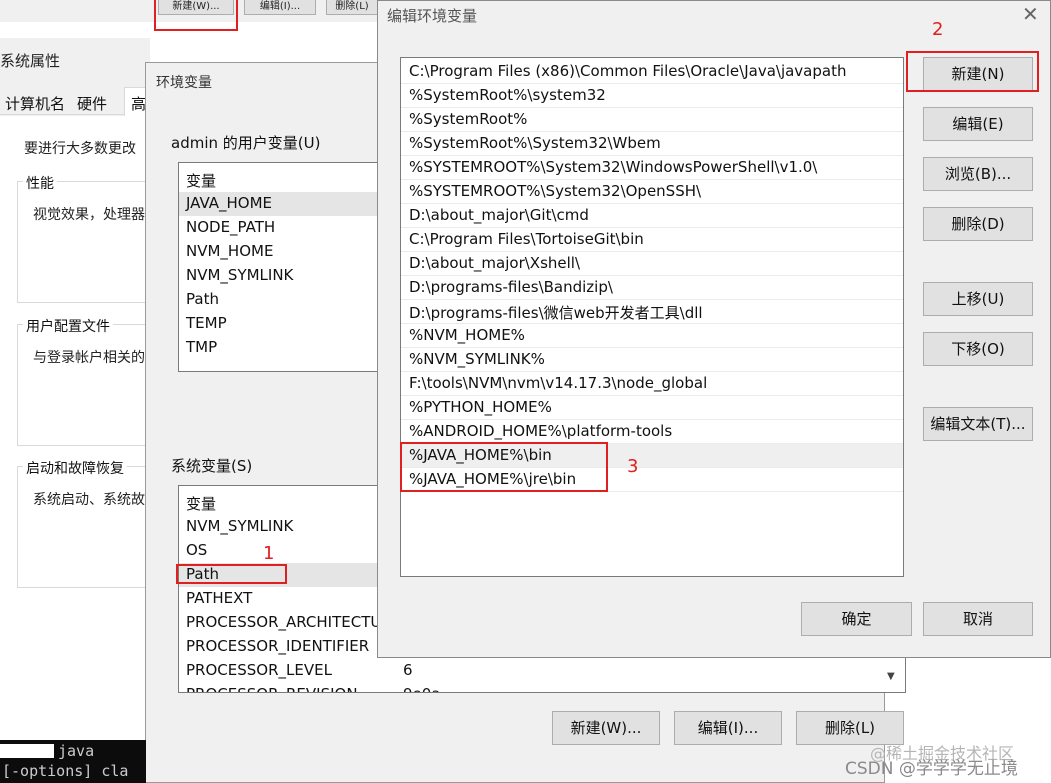 The height and width of the screenshot is (783, 1051). What do you see at coordinates (422, 688) in the screenshot?
I see `system-var-value: 9e0a` at bounding box center [422, 688].